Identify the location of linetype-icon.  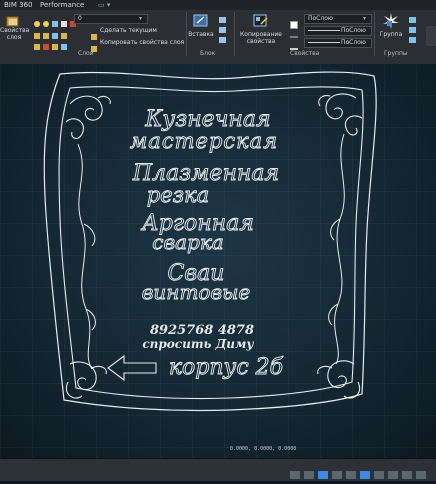
(294, 32).